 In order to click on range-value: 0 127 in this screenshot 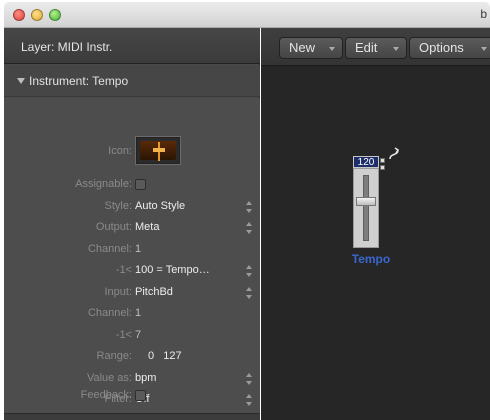, I will do `click(165, 356)`.